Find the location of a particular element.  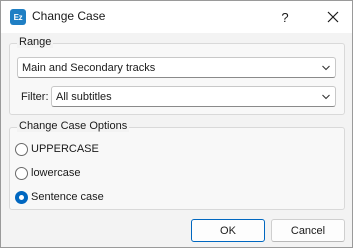

radio-lowercase: lowercase is located at coordinates (48, 173).